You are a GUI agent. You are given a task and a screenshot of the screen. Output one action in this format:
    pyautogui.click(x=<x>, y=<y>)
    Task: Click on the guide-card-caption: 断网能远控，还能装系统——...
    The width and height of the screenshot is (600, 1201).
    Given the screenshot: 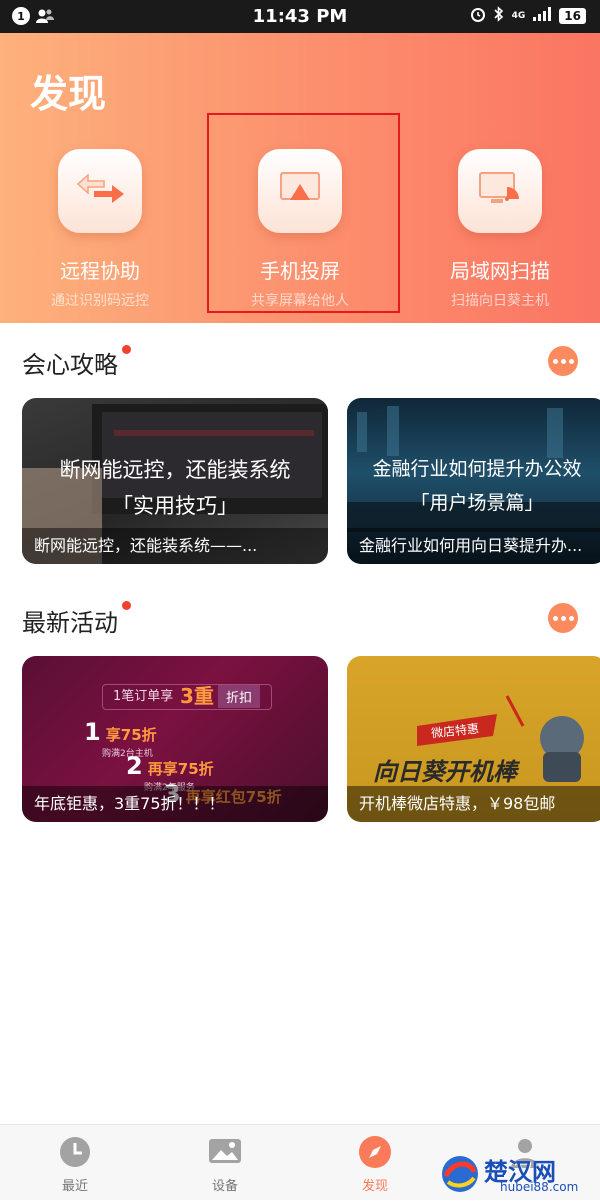 What is the action you would take?
    pyautogui.click(x=175, y=546)
    